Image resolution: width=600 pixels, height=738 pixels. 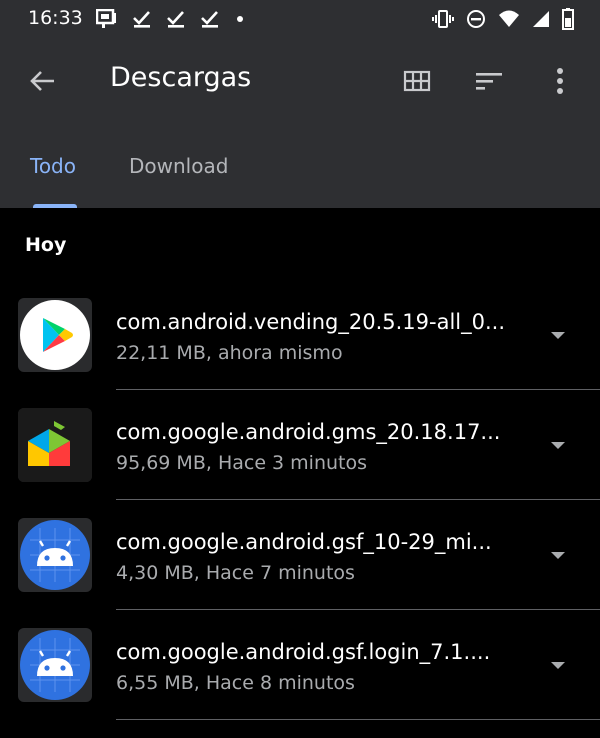 What do you see at coordinates (55, 18) in the screenshot?
I see `status-time: 16:33` at bounding box center [55, 18].